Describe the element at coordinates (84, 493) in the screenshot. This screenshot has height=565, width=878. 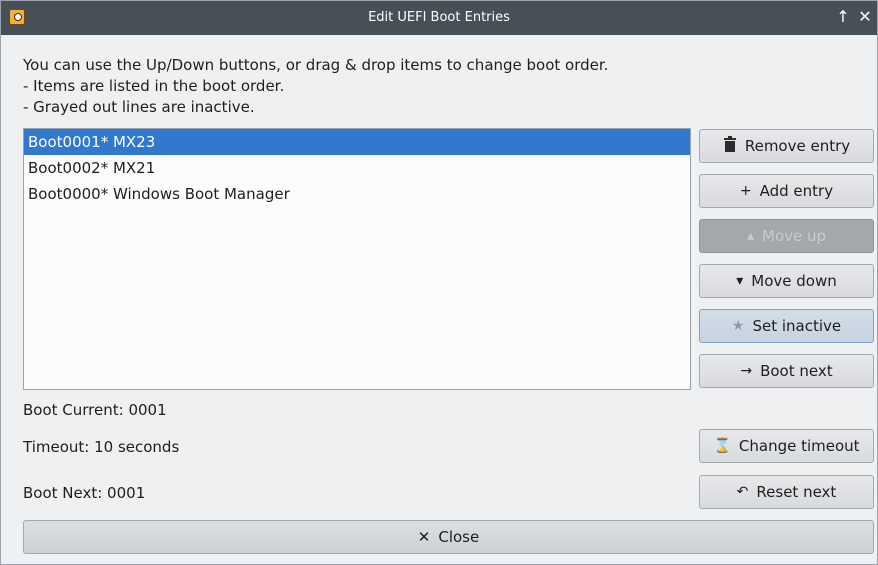
I see `boot-next-status: Boot Next: 0001` at that location.